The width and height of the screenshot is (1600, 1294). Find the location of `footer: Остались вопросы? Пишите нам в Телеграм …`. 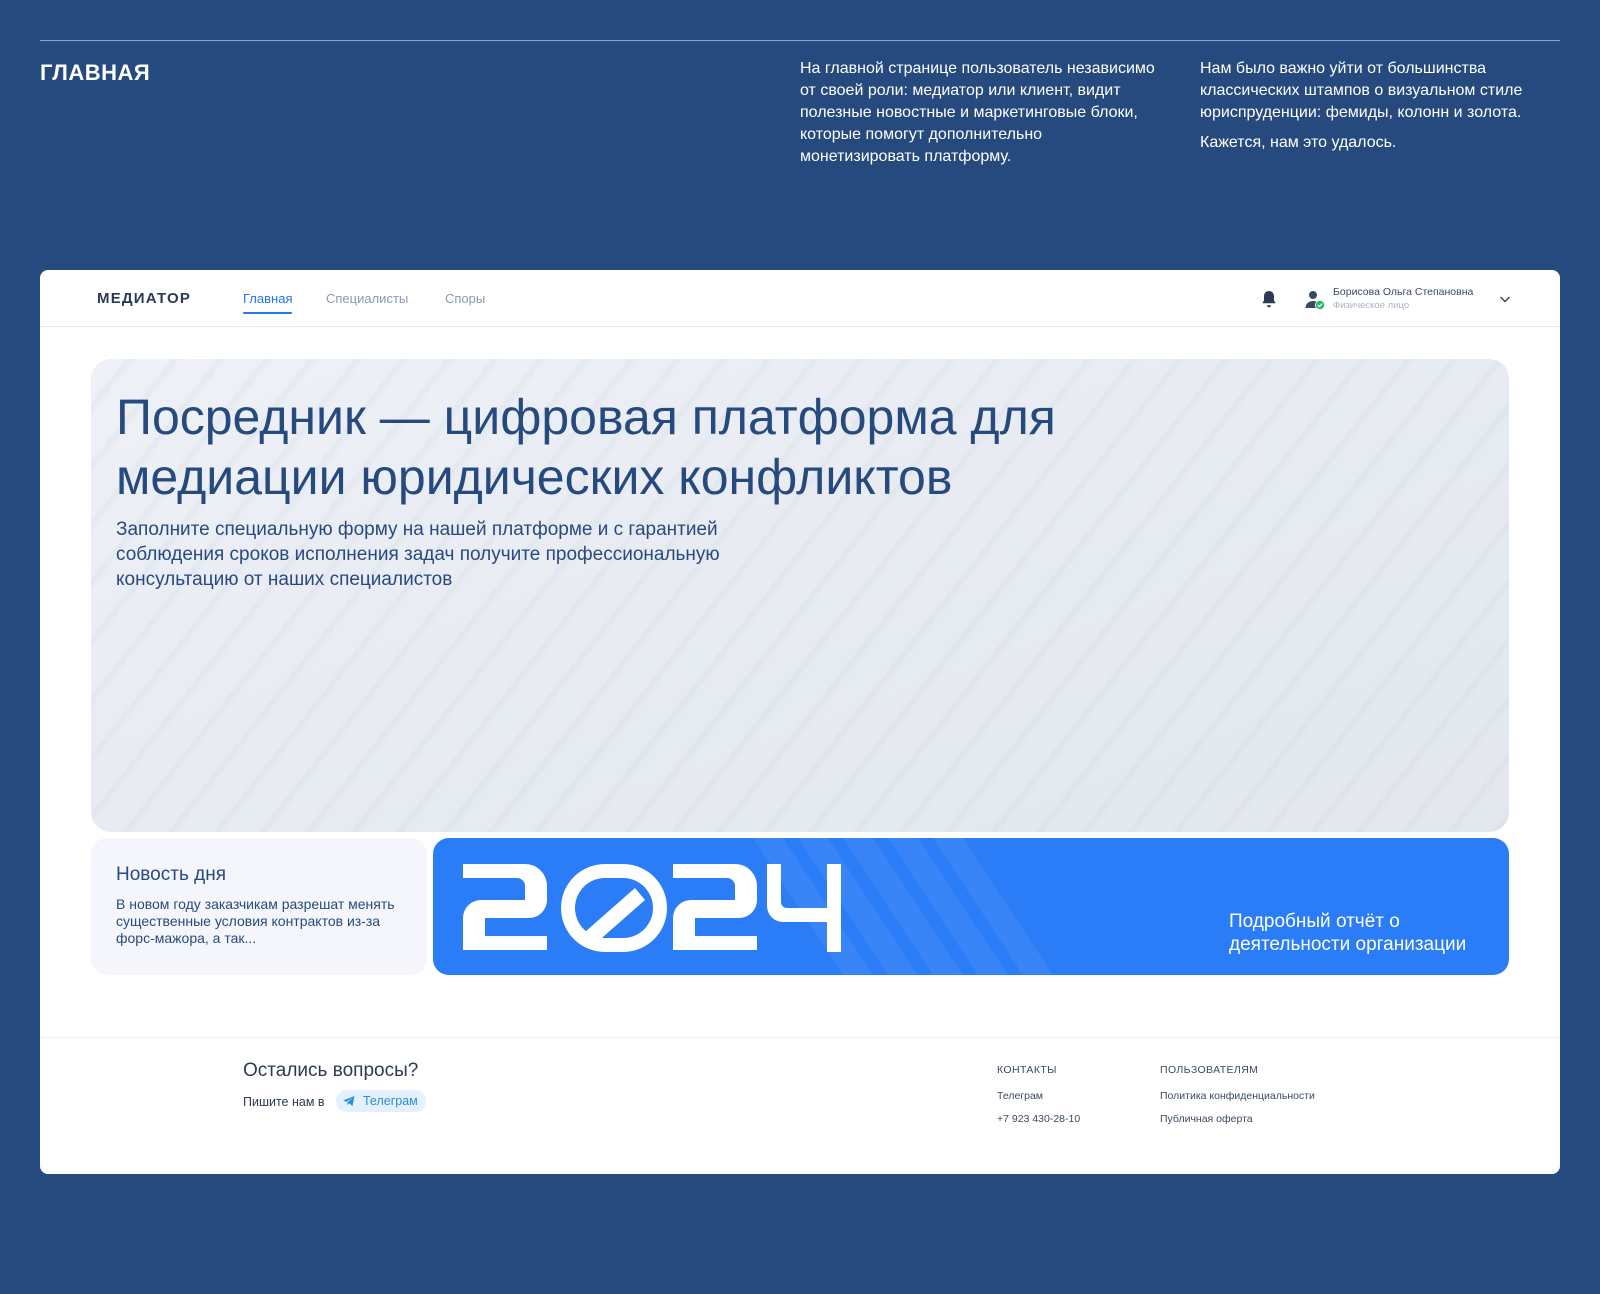

footer: Остались вопросы? Пишите нам в Телеграм … is located at coordinates (800, 1105).